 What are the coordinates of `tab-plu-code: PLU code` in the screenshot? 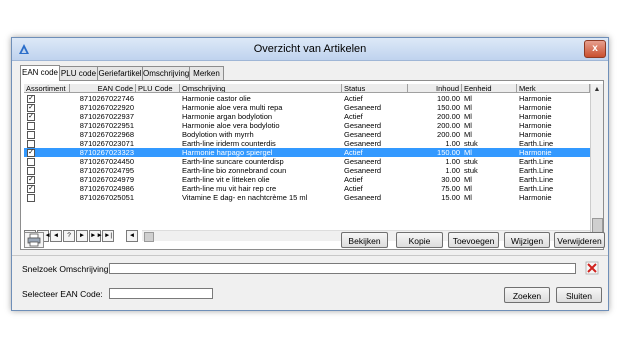 It's located at (78, 73).